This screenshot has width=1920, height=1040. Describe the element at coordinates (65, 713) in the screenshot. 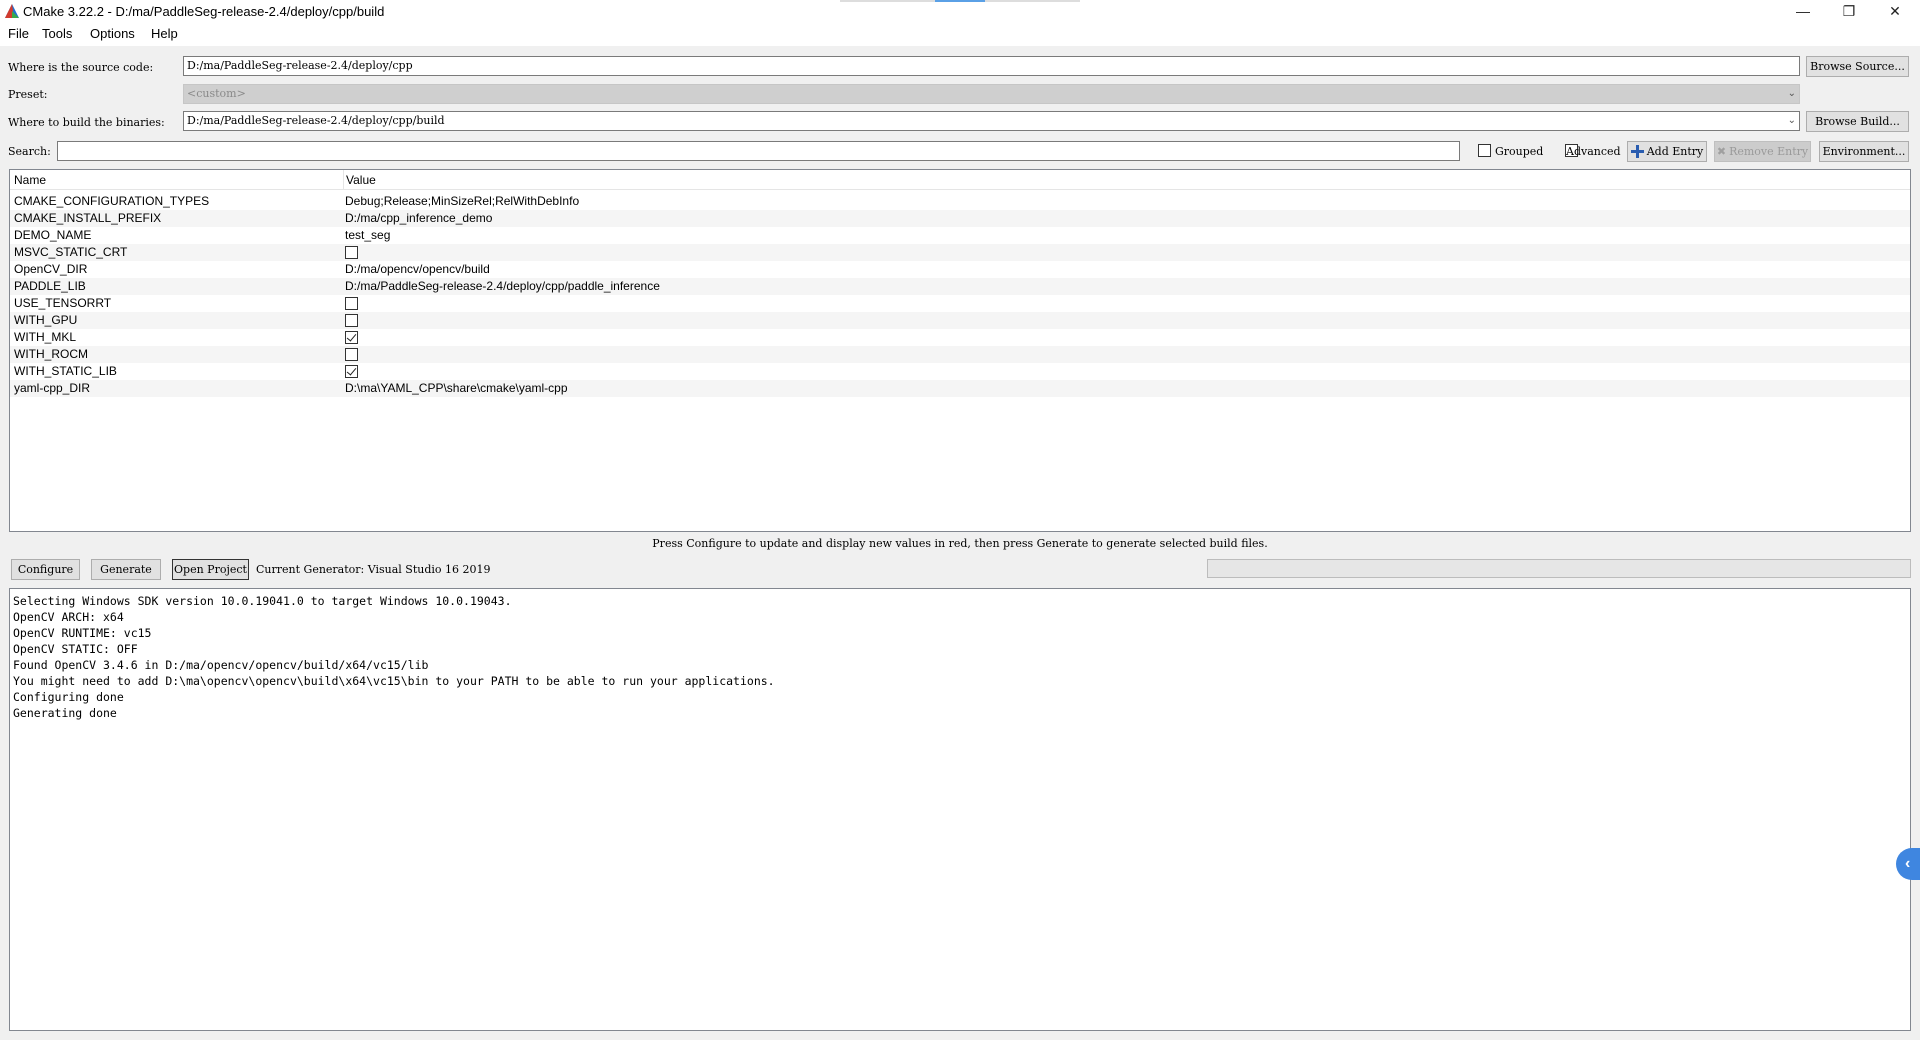

I see `output-line: Generating done` at that location.